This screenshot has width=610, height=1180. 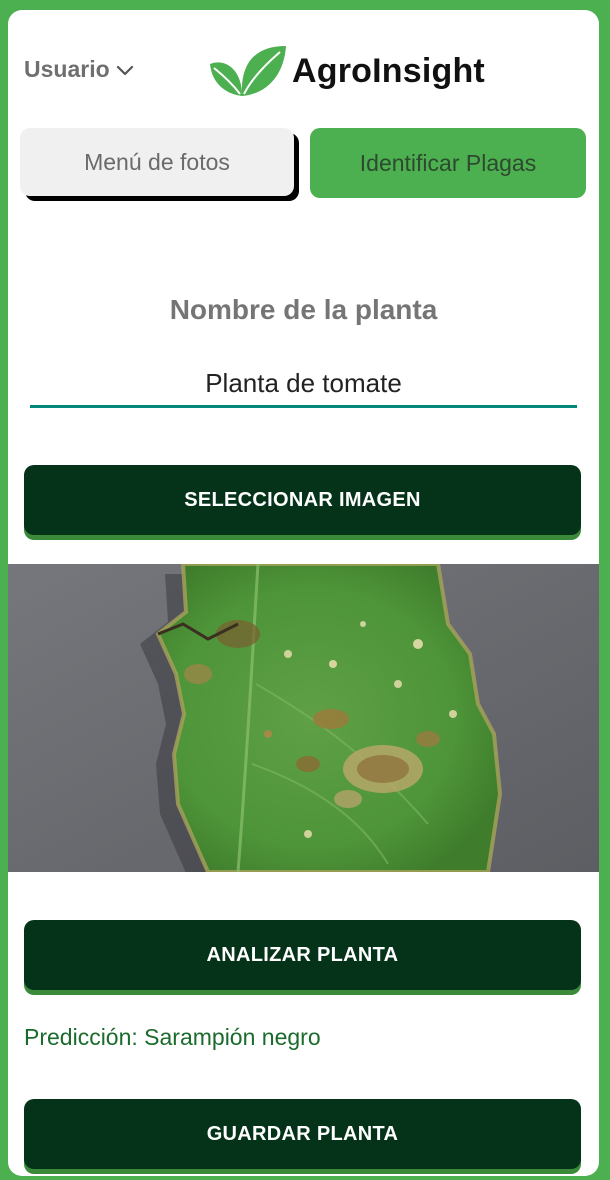 What do you see at coordinates (302, 1134) in the screenshot?
I see `save-plant-button: GUARDAR PLANTA` at bounding box center [302, 1134].